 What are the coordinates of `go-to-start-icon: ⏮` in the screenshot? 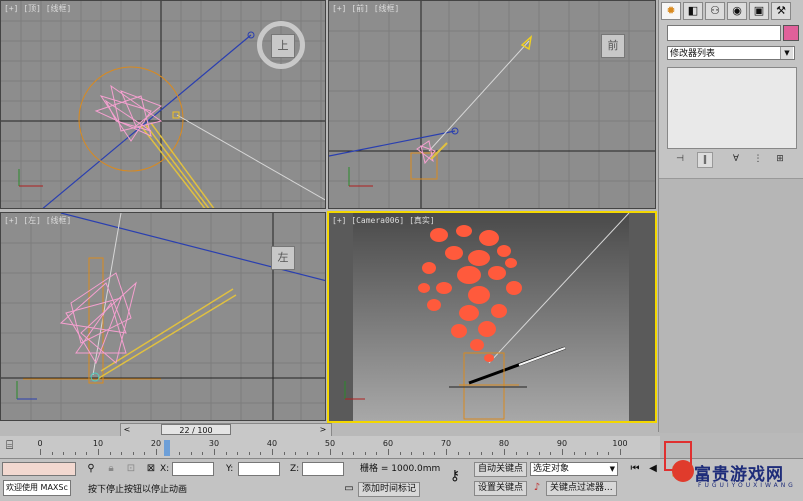 It's located at (635, 469).